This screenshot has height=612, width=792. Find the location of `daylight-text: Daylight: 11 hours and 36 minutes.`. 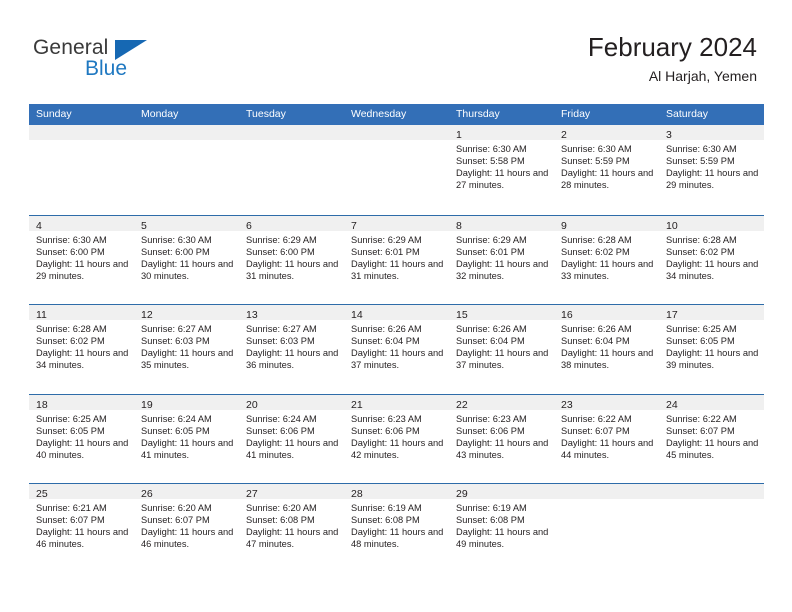

daylight-text: Daylight: 11 hours and 36 minutes. is located at coordinates (292, 359).